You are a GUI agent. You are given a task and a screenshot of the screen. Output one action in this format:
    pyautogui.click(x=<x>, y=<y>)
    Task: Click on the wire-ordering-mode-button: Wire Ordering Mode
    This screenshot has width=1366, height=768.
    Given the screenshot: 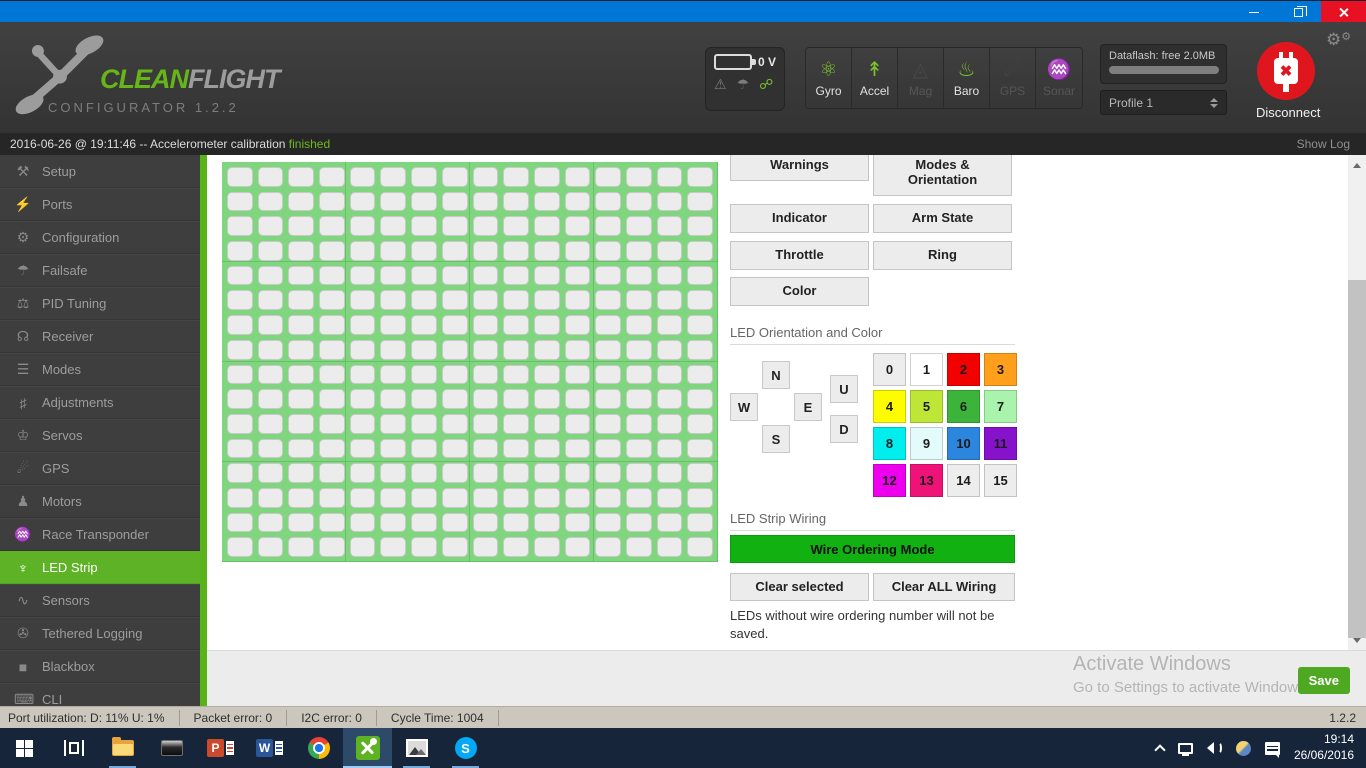 What is the action you would take?
    pyautogui.click(x=872, y=549)
    